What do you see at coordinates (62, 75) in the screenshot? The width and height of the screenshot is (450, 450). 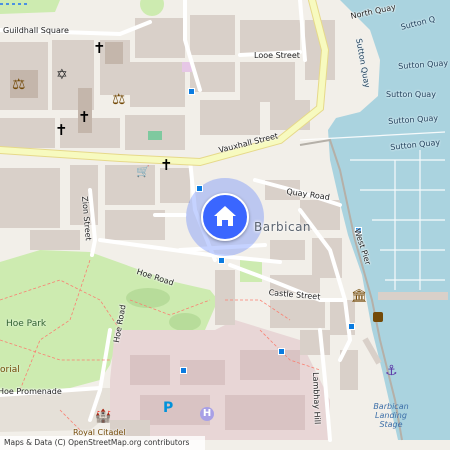 I see `star-of-david-icon: ✡` at bounding box center [62, 75].